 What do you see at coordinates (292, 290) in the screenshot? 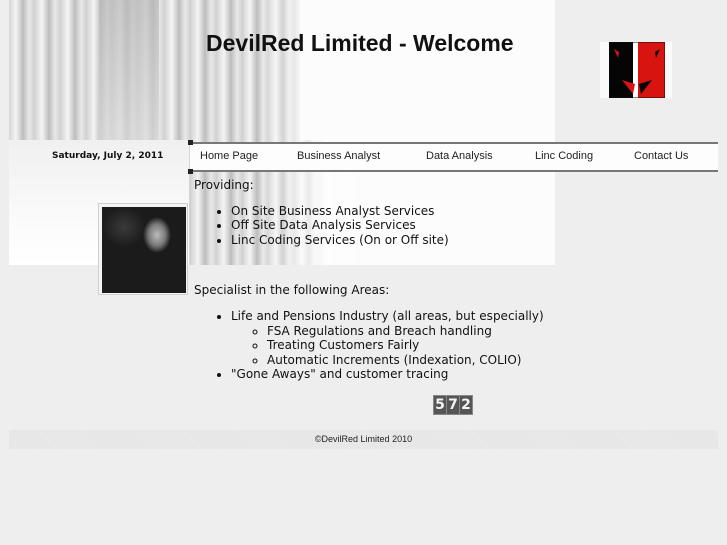
I see `specialist-heading: Specialist in the following Areas:` at bounding box center [292, 290].